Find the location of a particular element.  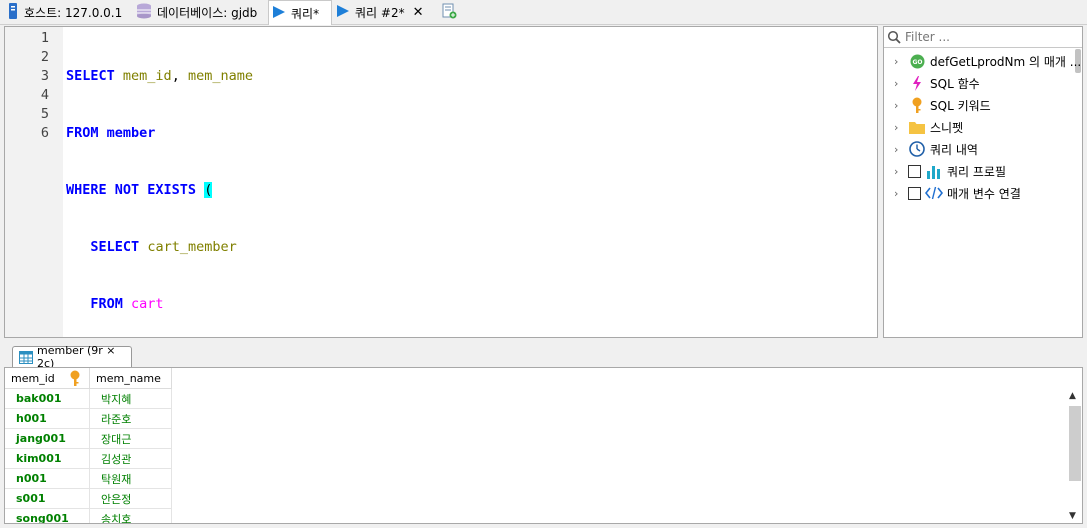

cell-mem-name: 송치호 is located at coordinates (131, 516).